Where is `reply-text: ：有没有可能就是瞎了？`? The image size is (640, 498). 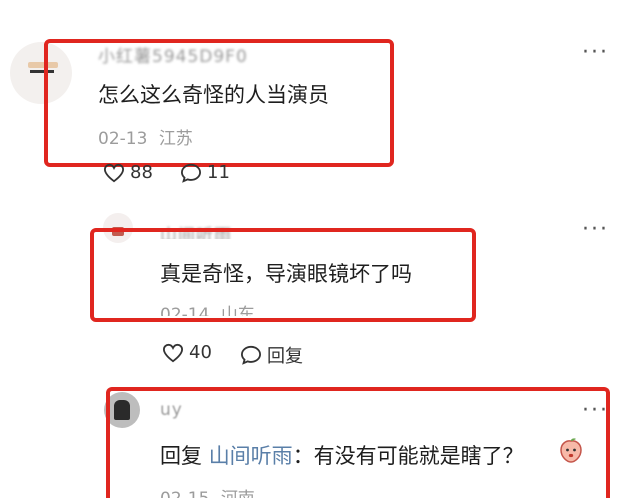
reply-text: ：有没有可能就是瞎了？ is located at coordinates (408, 456).